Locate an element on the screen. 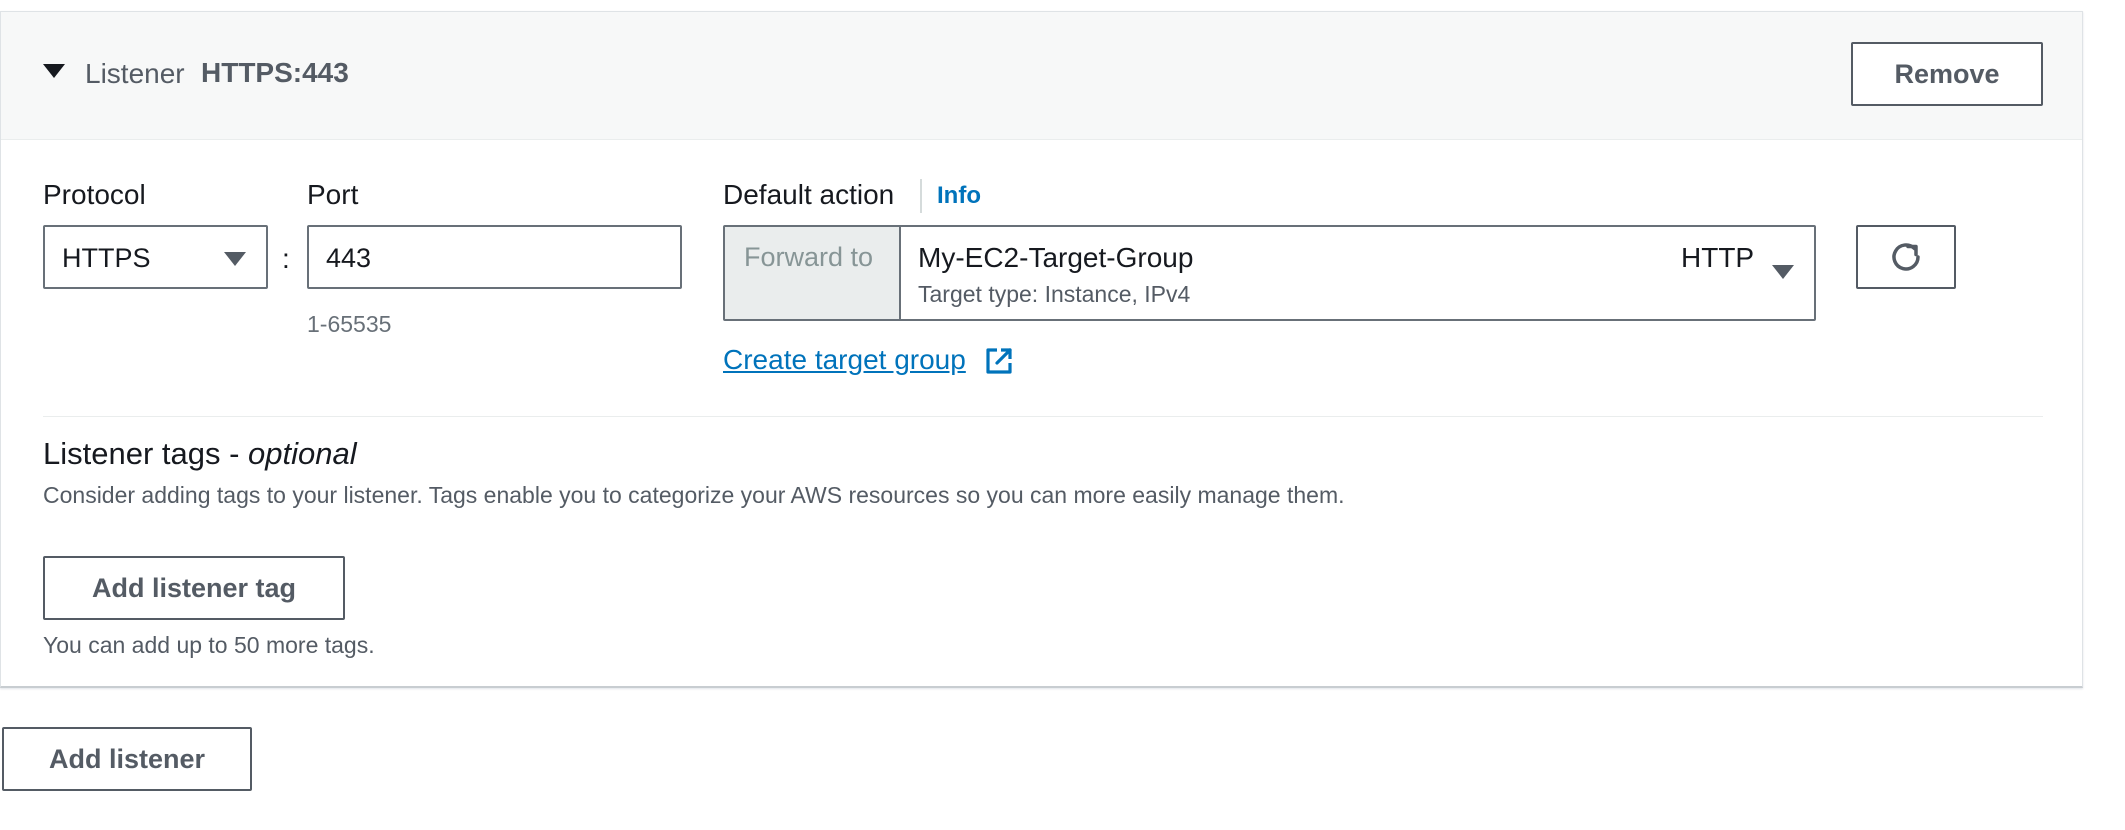 The width and height of the screenshot is (2125, 830). external-link-icon is located at coordinates (999, 361).